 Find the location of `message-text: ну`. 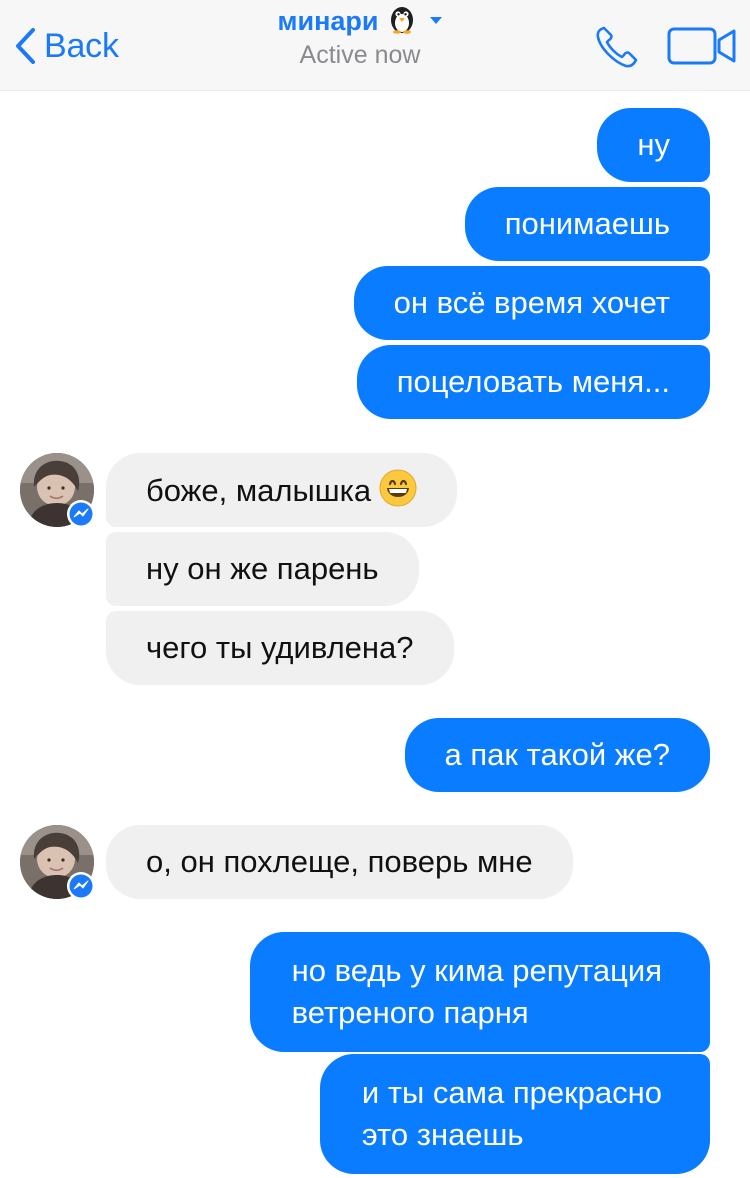

message-text: ну is located at coordinates (653, 144).